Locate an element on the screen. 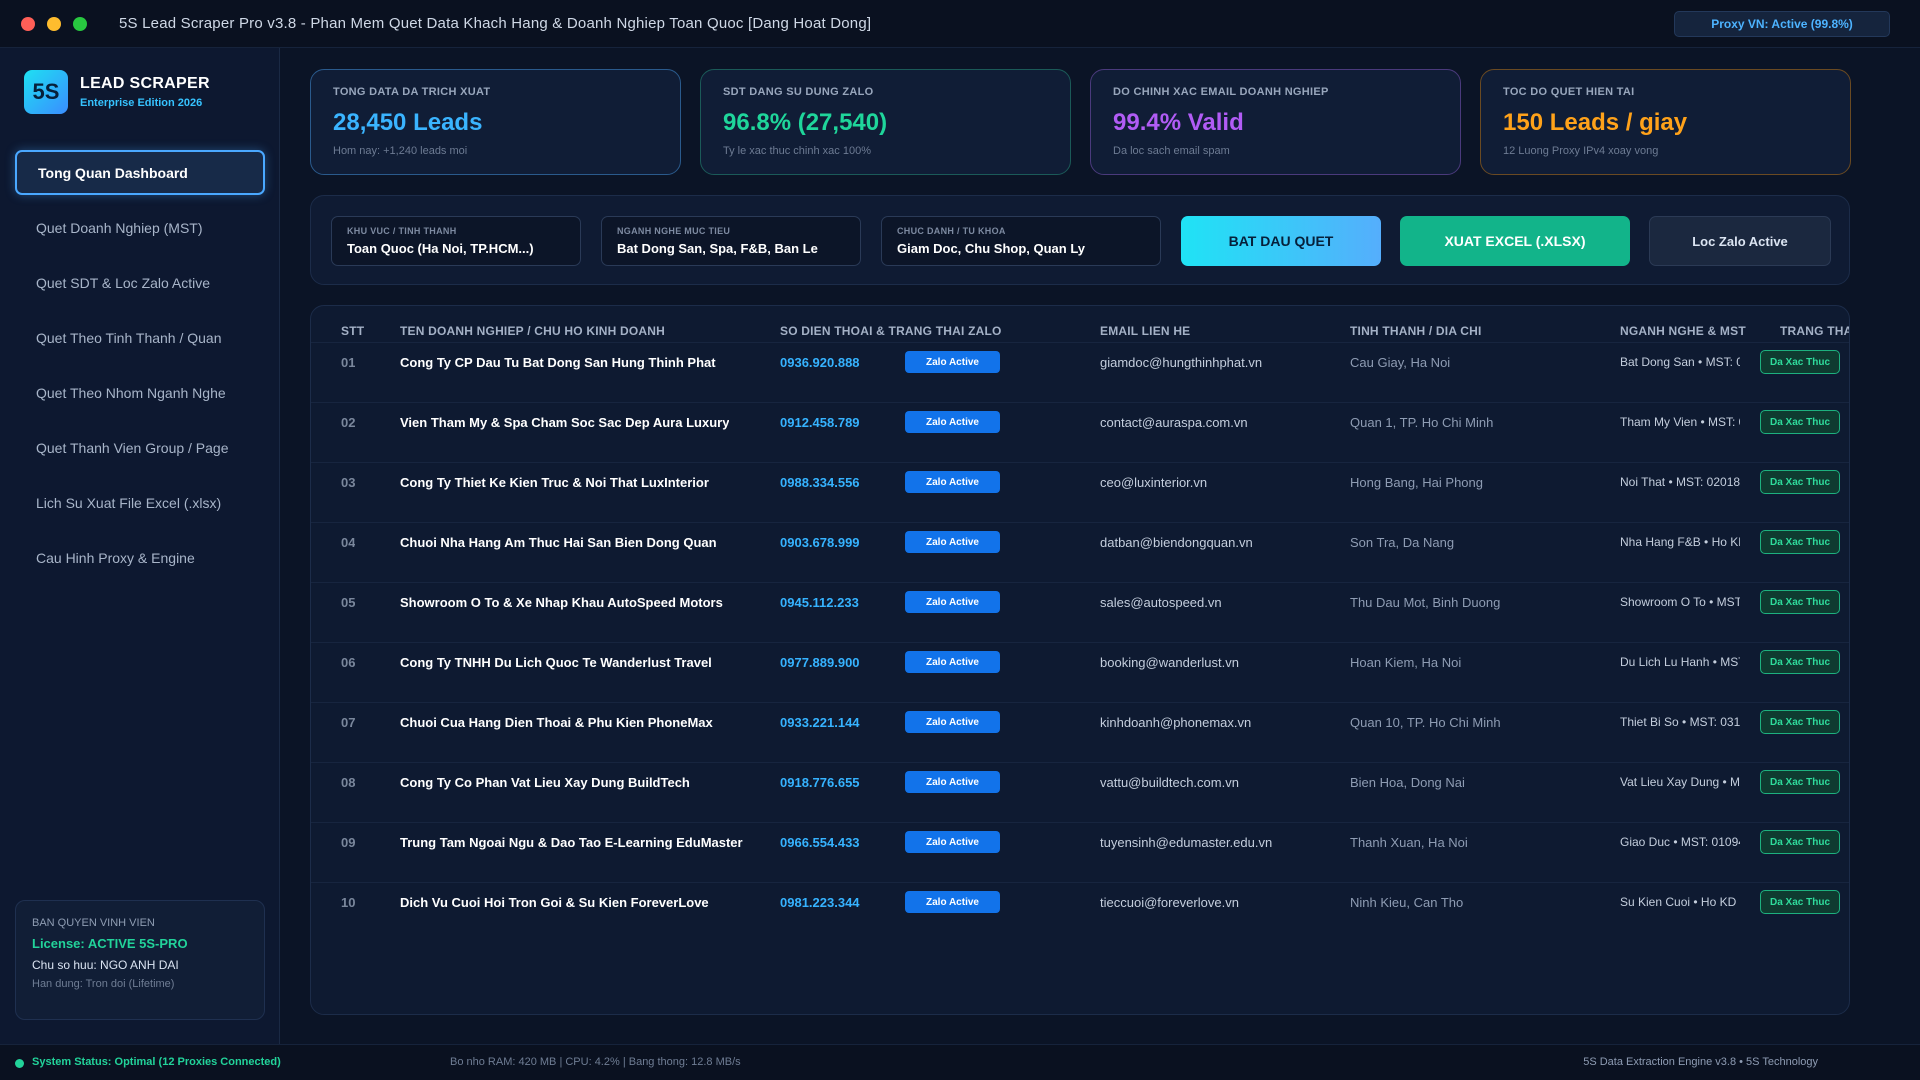  minimize-window-button is located at coordinates (54, 23).